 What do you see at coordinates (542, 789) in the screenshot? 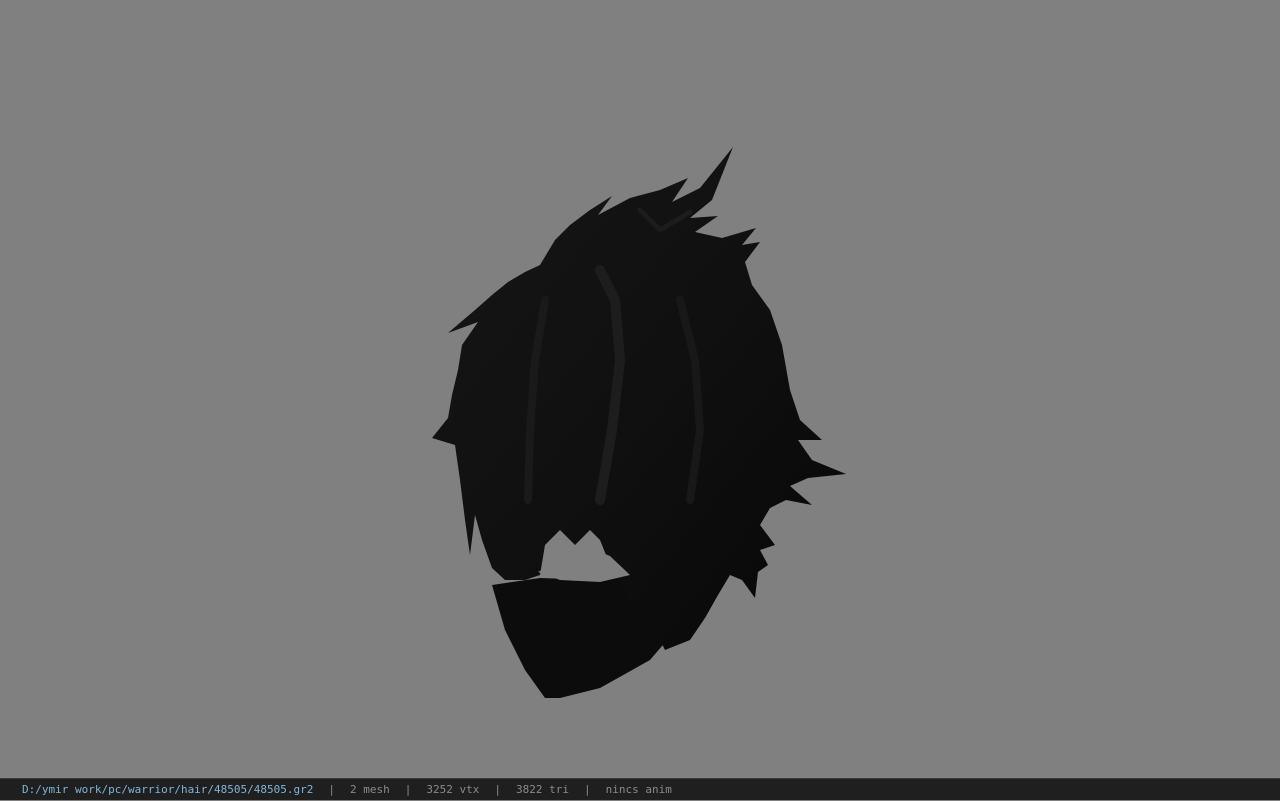
I see `status-triangle-count: 3822 tri` at bounding box center [542, 789].